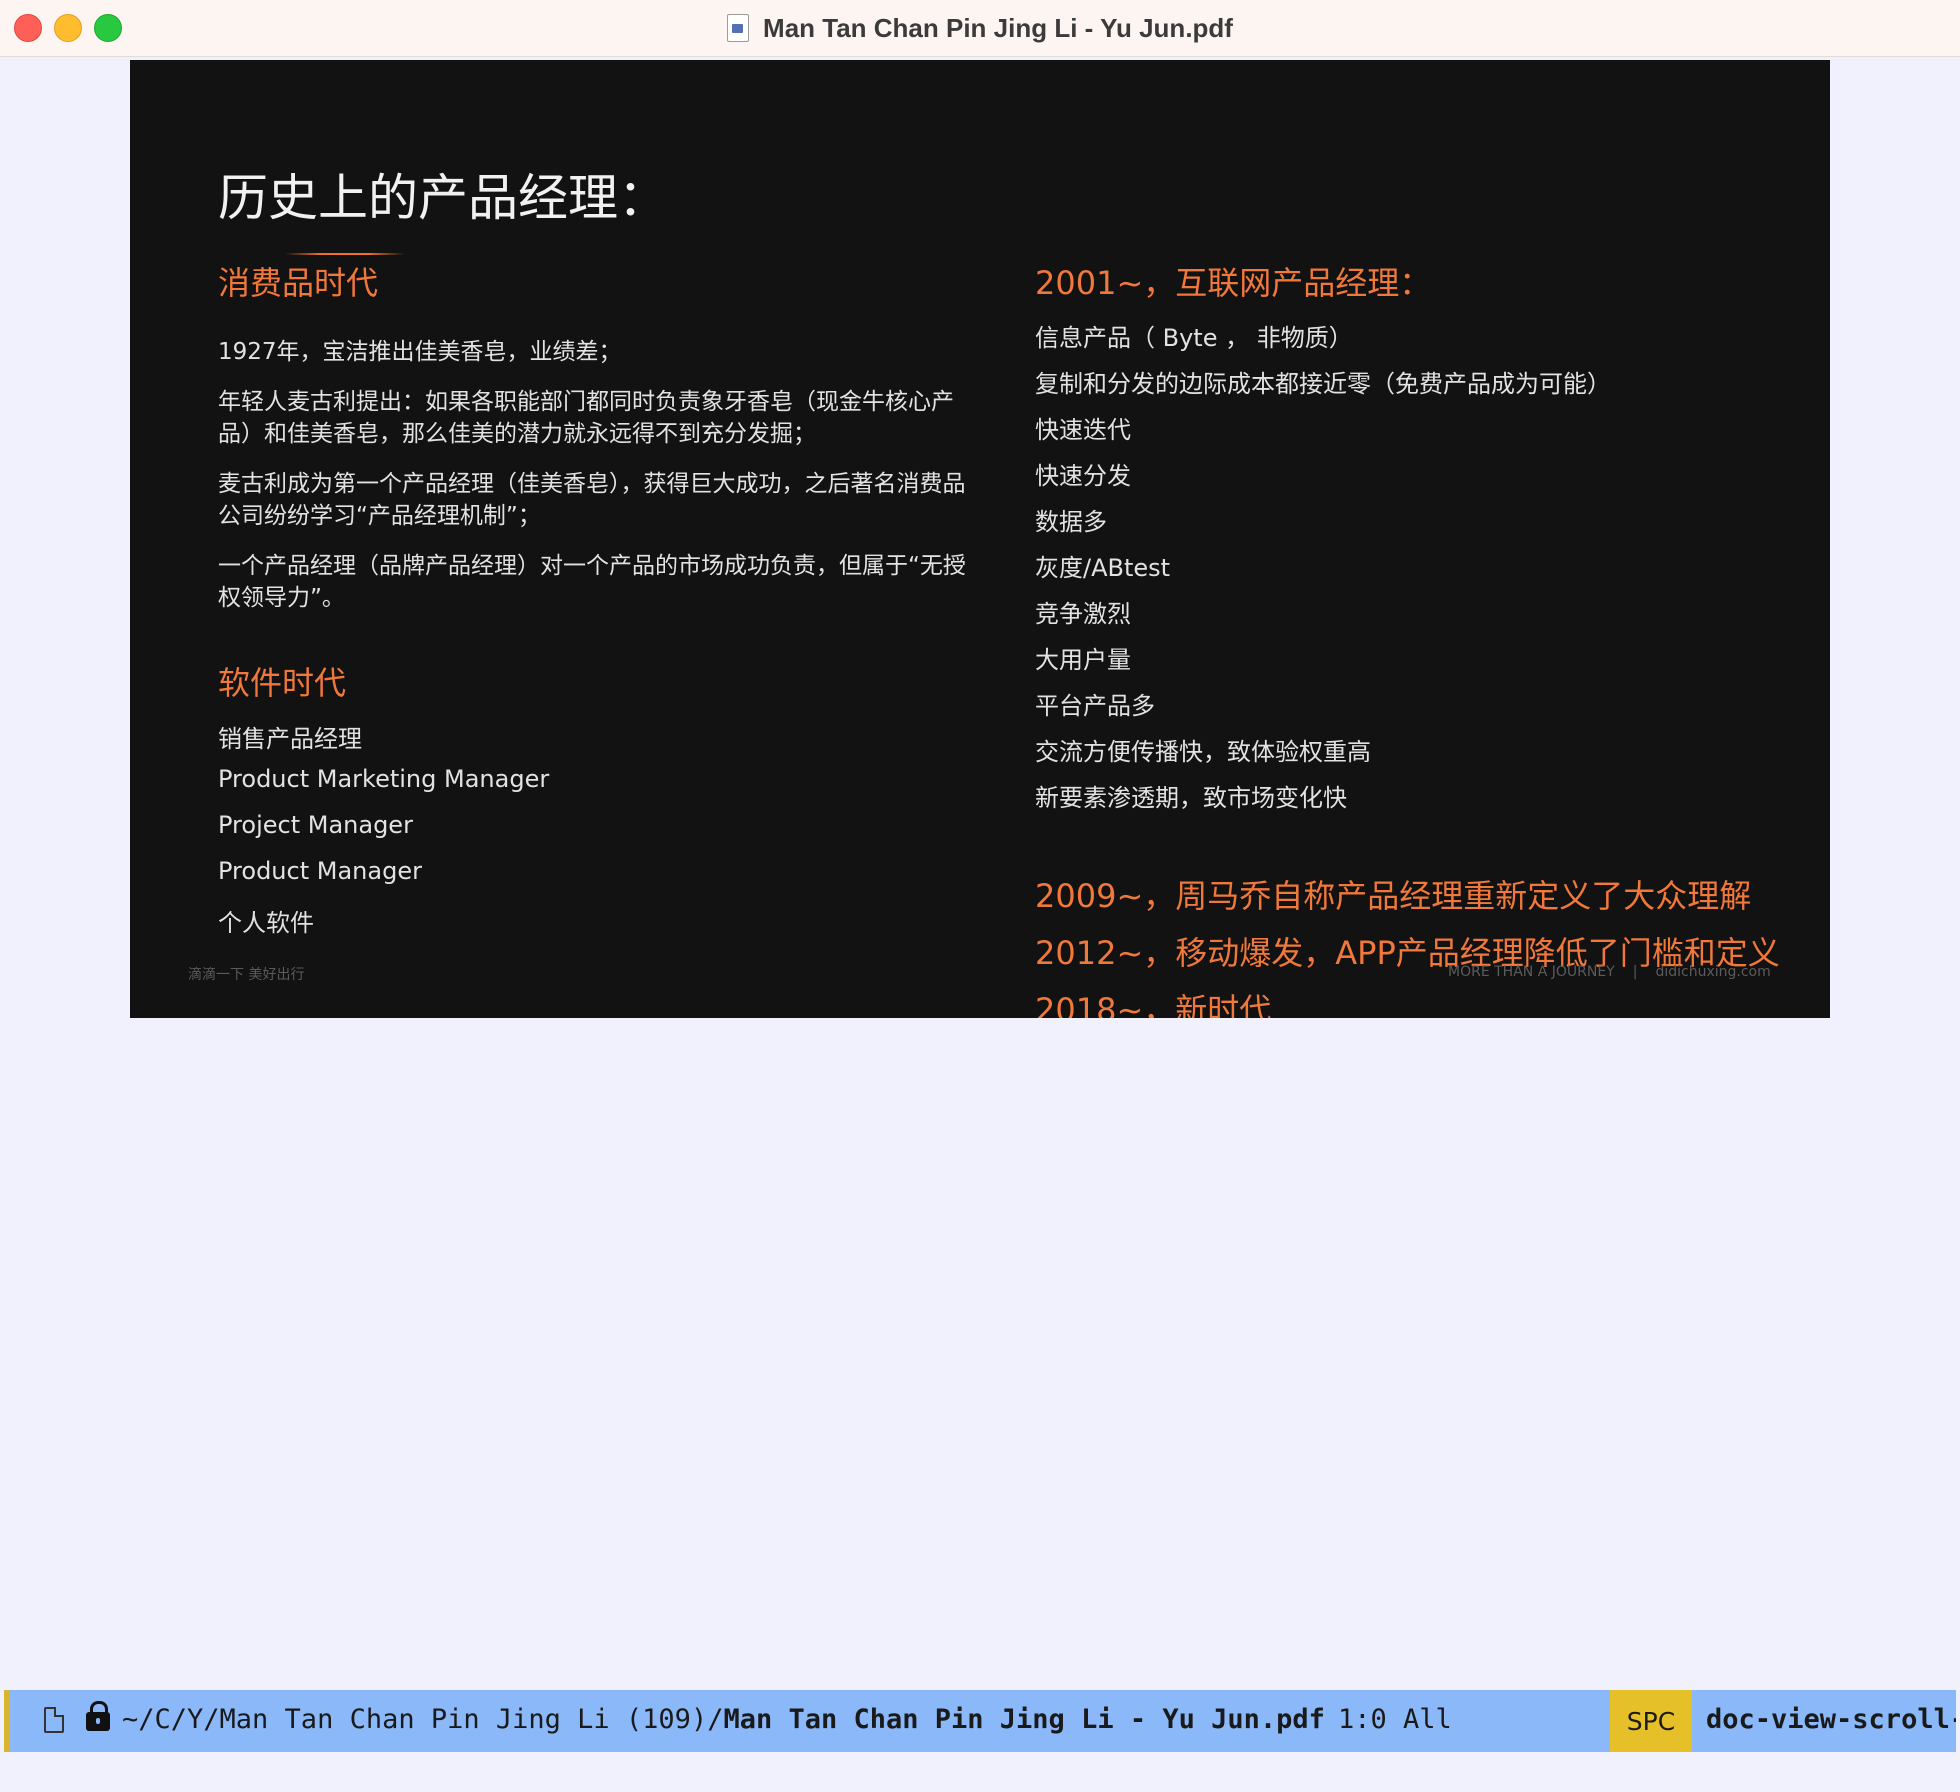 The height and width of the screenshot is (1792, 1960). What do you see at coordinates (592, 582) in the screenshot?
I see `consumer-paragraph: 一个产品经理（品牌产品经理）对一个产品的市场成功负责，但属于“无授权领导力”。` at bounding box center [592, 582].